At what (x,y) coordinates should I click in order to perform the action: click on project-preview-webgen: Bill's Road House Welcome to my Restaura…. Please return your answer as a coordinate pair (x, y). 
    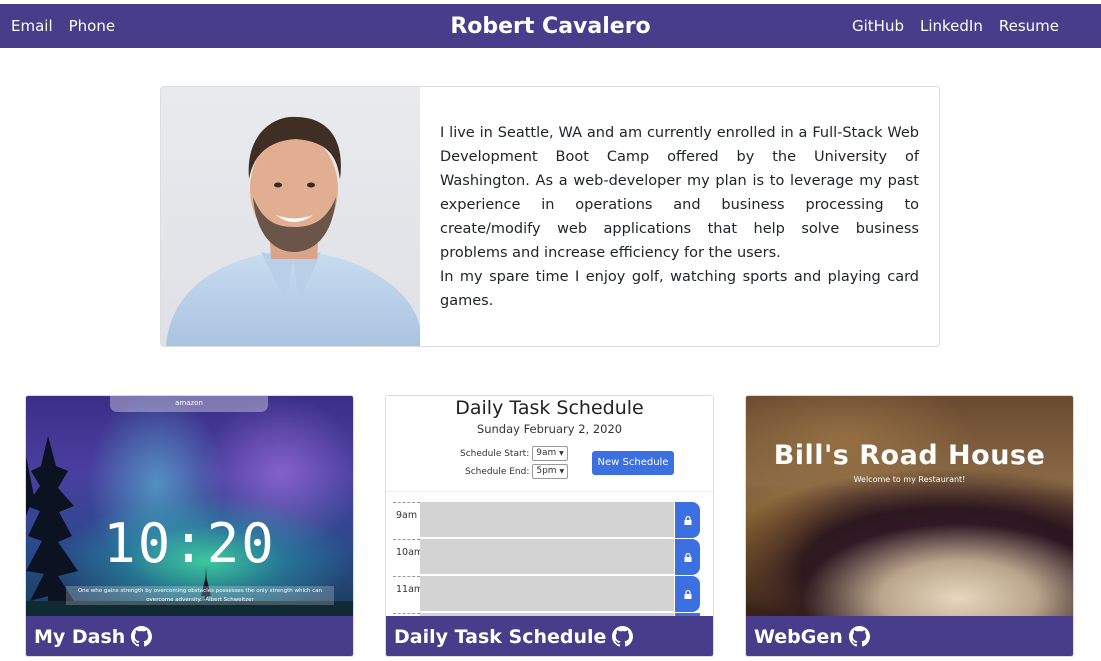
    Looking at the image, I should click on (909, 506).